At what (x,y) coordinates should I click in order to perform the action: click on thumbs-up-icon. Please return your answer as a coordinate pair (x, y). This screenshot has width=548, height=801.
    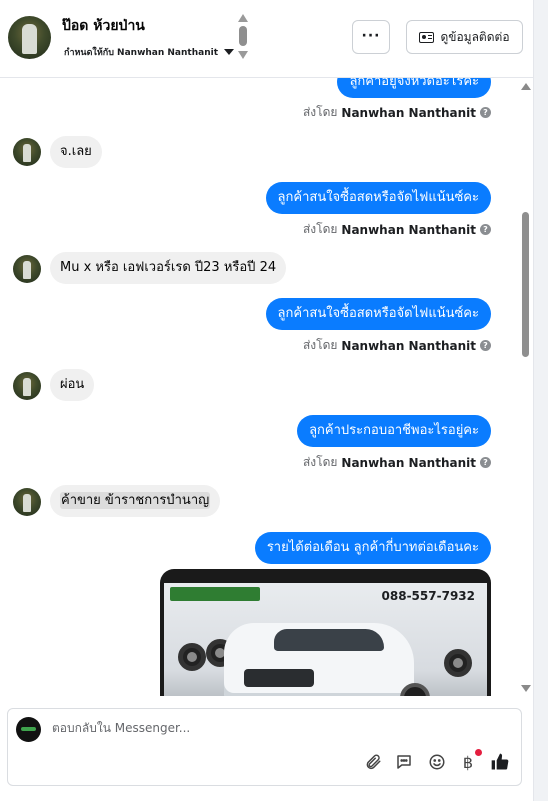
    Looking at the image, I should click on (500, 762).